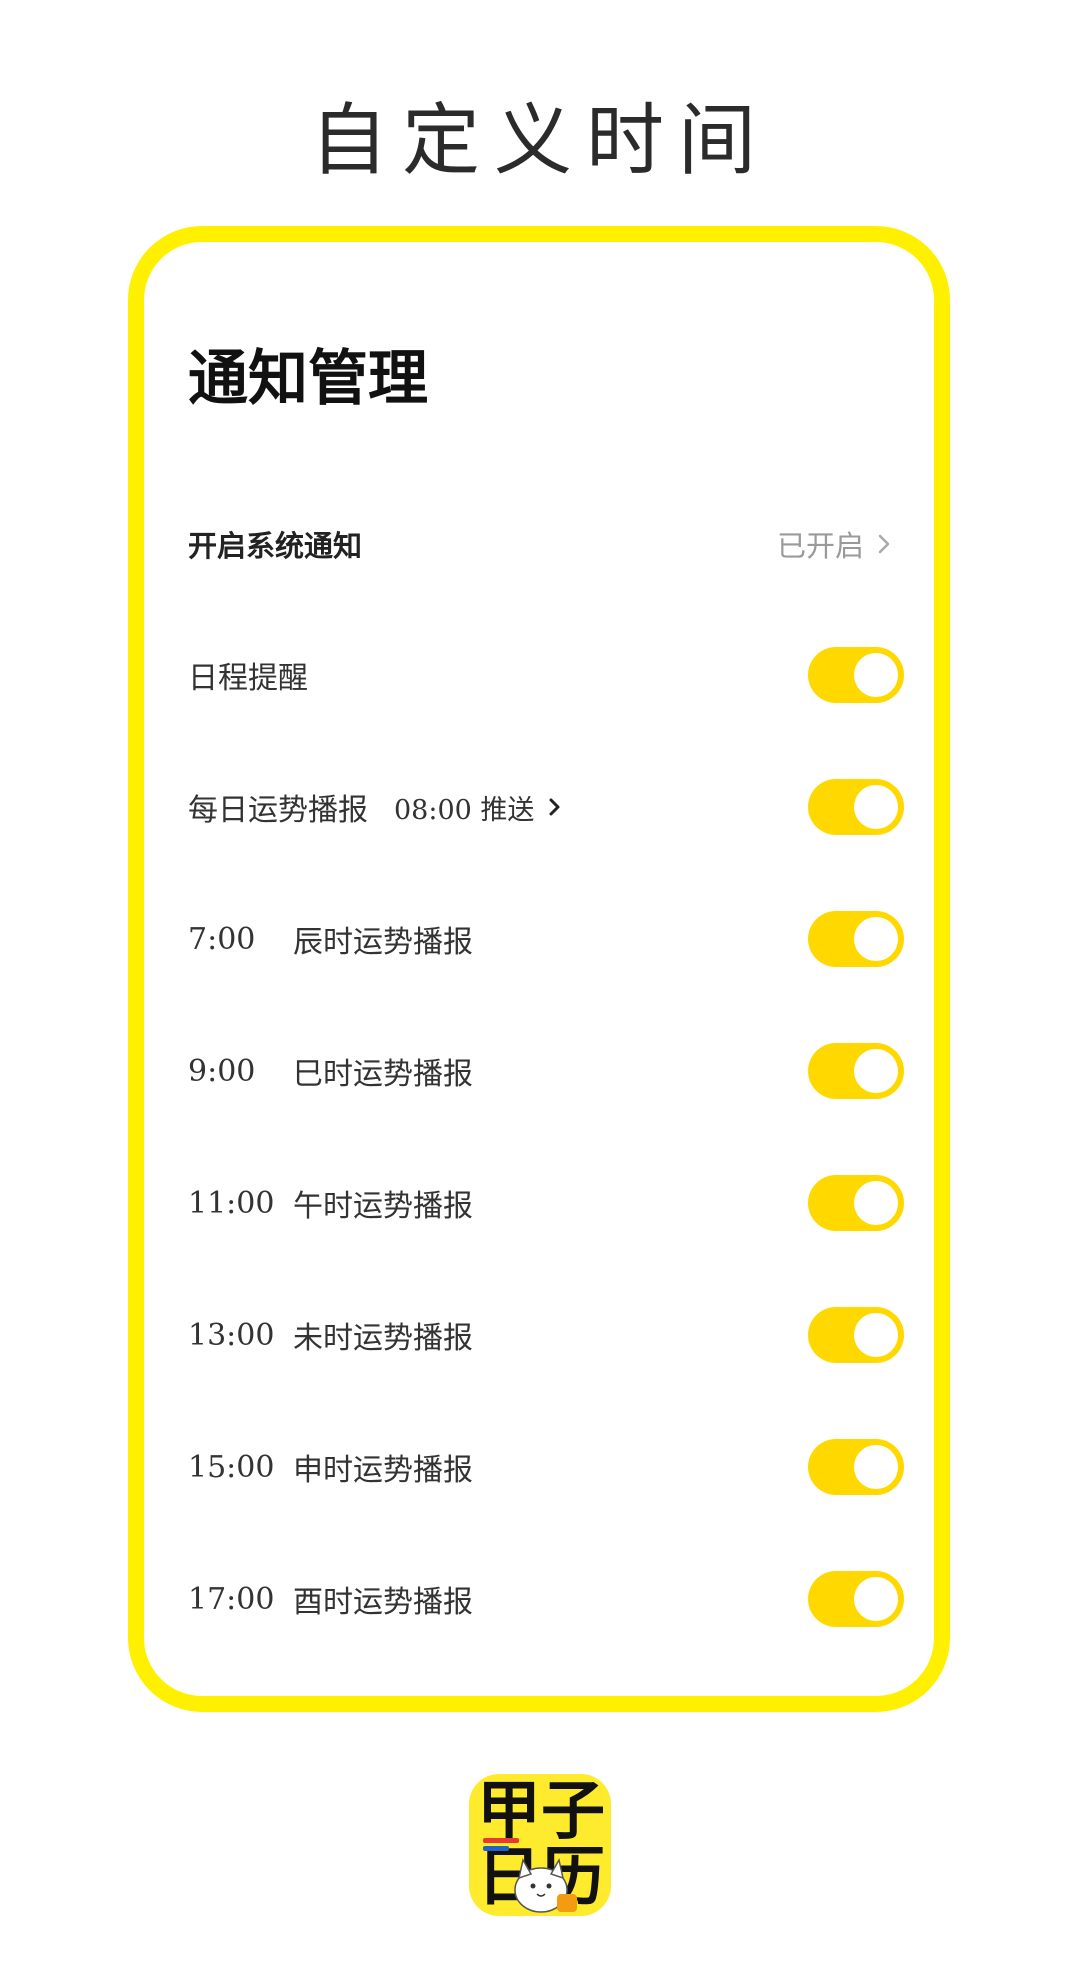 The width and height of the screenshot is (1080, 1965). What do you see at coordinates (248, 678) in the screenshot?
I see `schedule-reminder-label: 日程提醒` at bounding box center [248, 678].